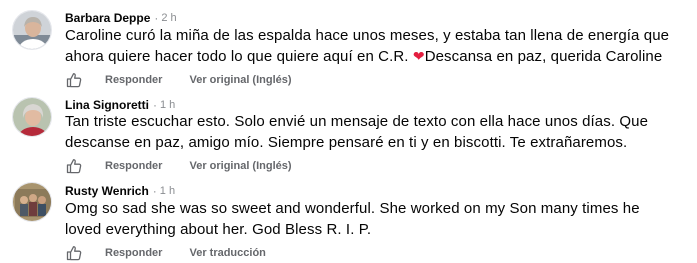  I want to click on comment-text-line: Descansa en paz, querida Caroline, so click(543, 56).